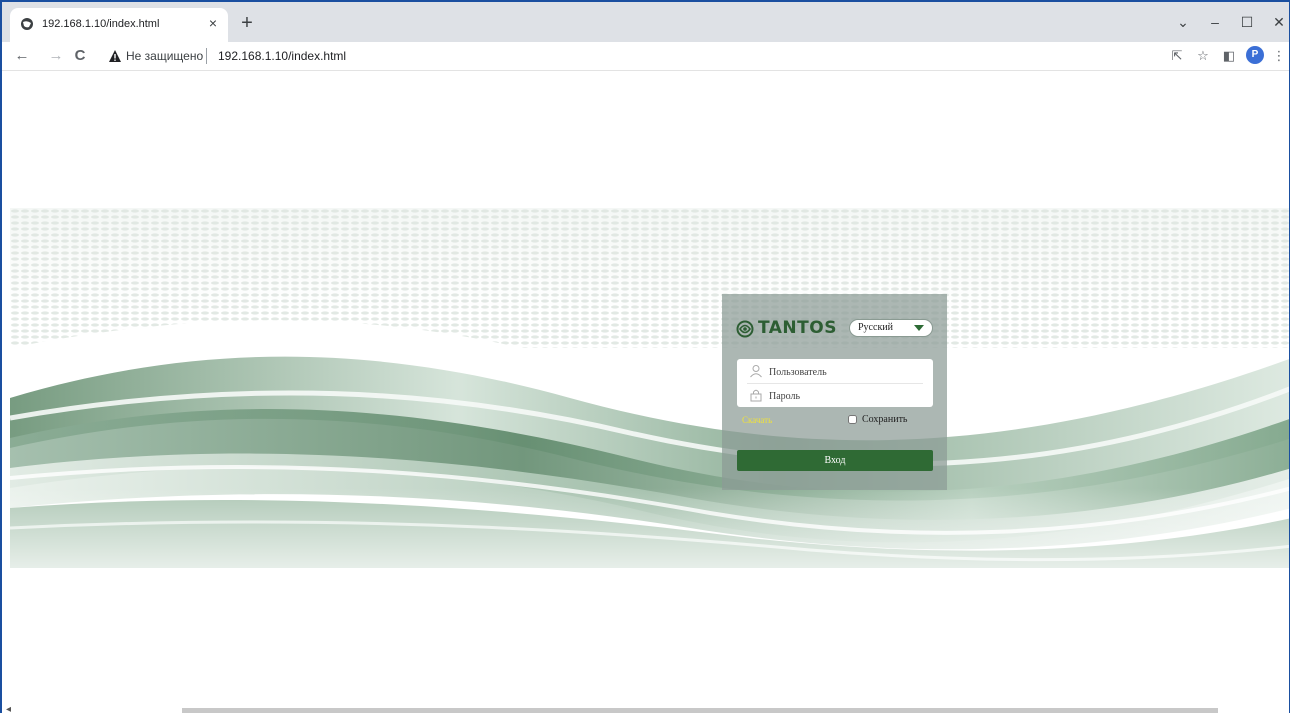 The height and width of the screenshot is (713, 1290). I want to click on profile-avatar: P, so click(1255, 55).